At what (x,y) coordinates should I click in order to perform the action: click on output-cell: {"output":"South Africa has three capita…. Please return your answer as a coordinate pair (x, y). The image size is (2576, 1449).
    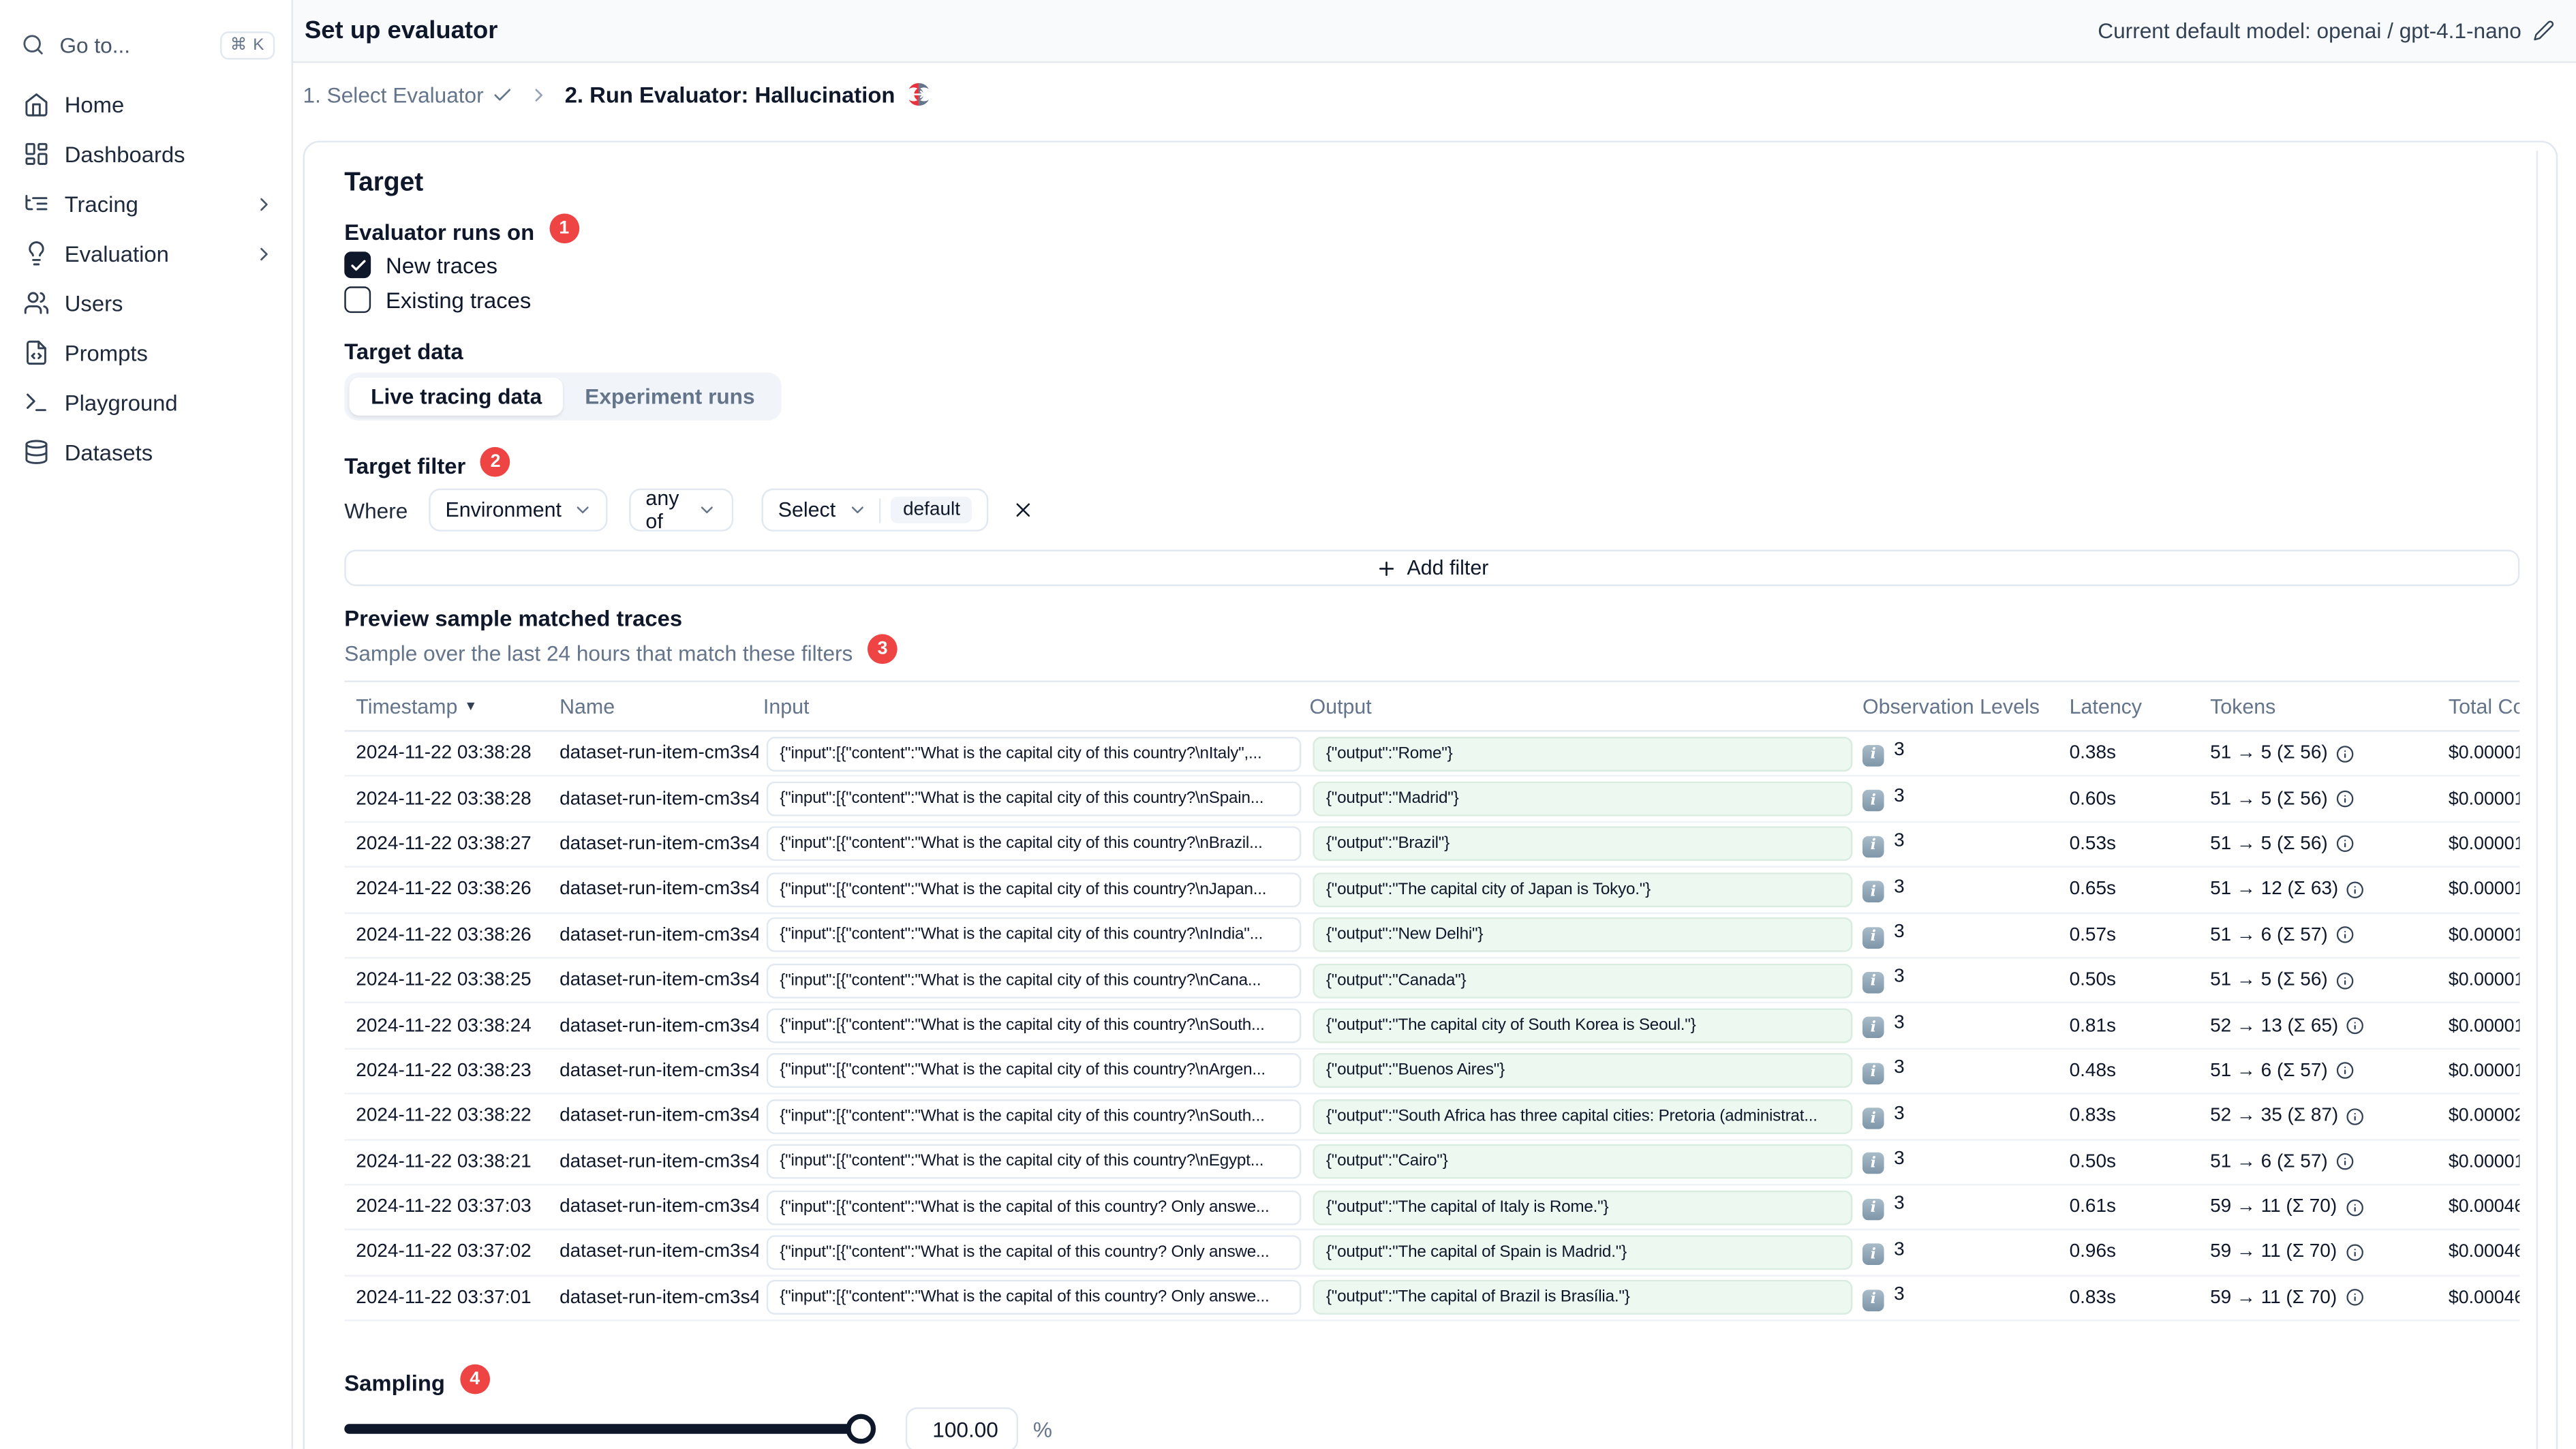
    Looking at the image, I should click on (1583, 1116).